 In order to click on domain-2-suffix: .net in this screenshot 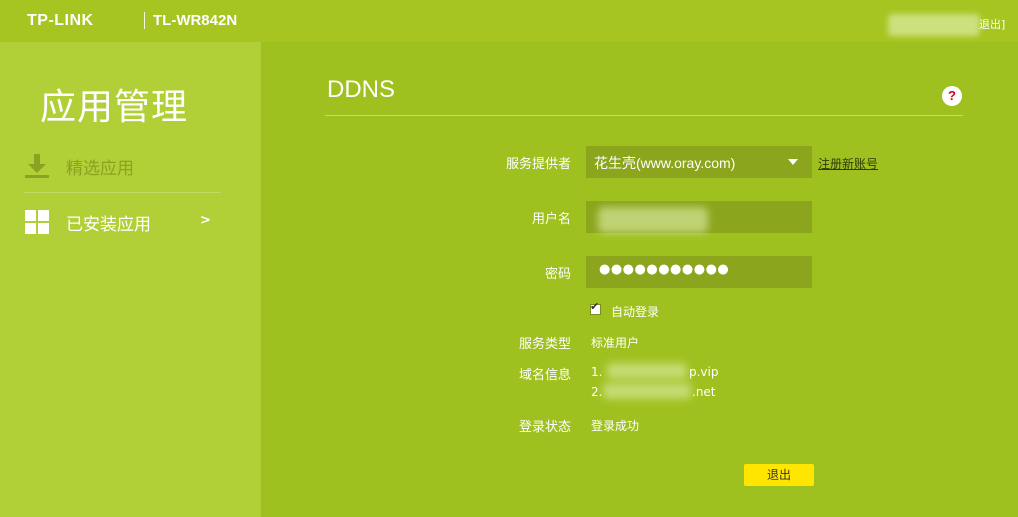, I will do `click(704, 392)`.